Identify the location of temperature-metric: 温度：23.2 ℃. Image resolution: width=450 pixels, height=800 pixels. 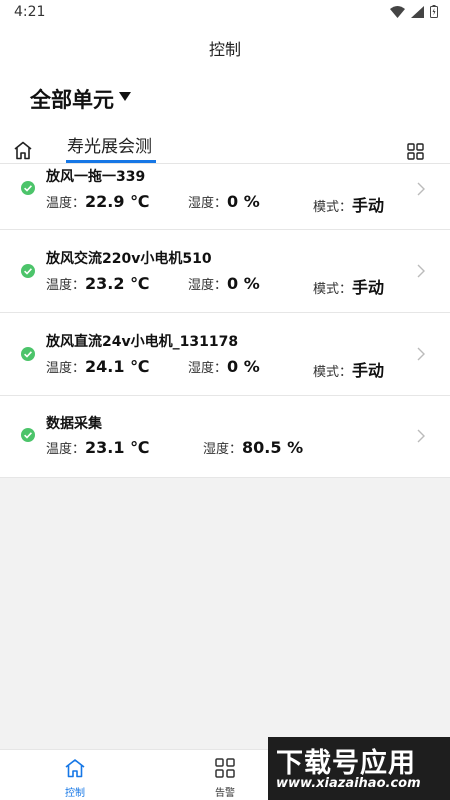
(97, 283).